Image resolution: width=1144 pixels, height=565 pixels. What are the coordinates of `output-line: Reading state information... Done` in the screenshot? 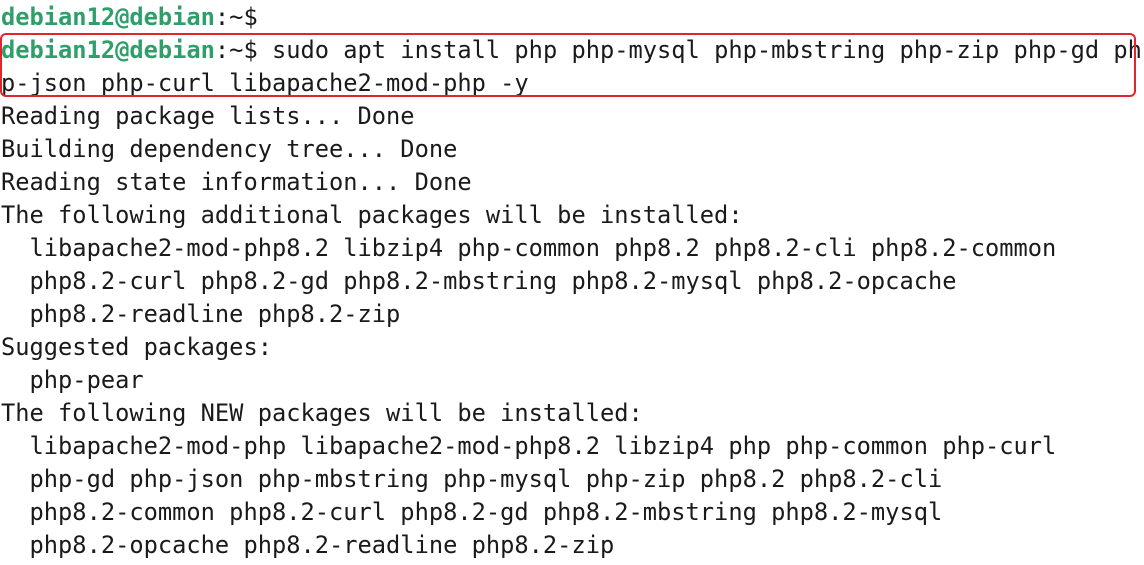 It's located at (236, 182).